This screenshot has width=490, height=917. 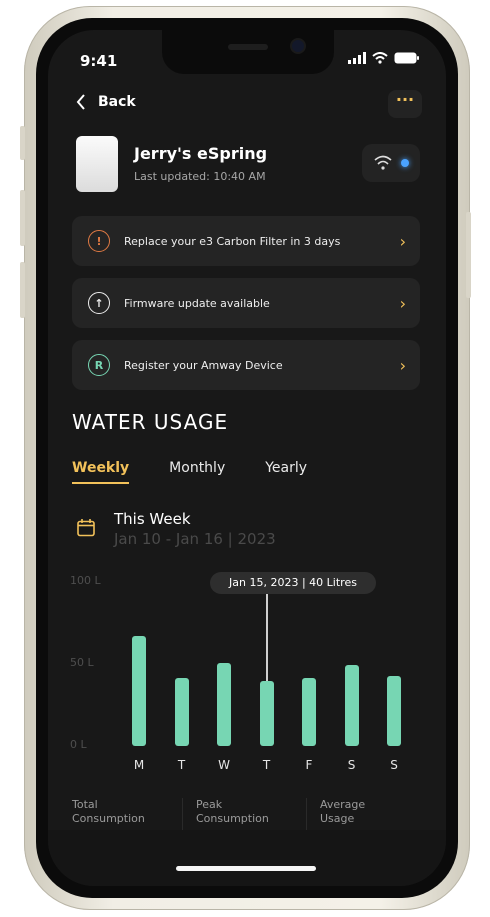 What do you see at coordinates (246, 868) in the screenshot?
I see `home-indicator` at bounding box center [246, 868].